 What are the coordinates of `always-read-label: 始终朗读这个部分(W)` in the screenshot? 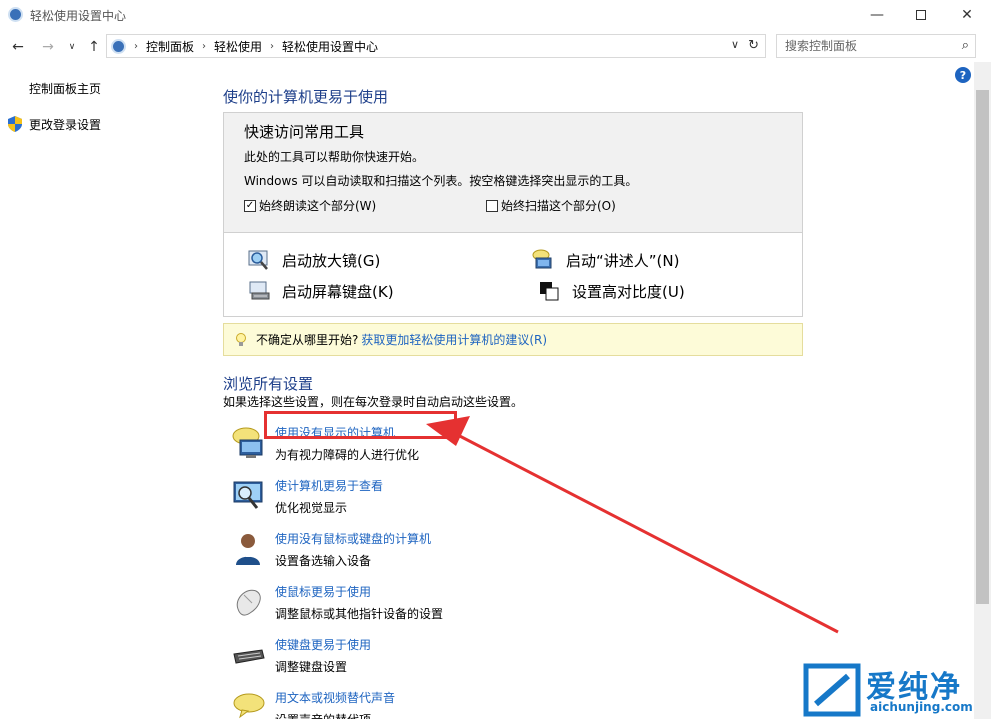 It's located at (318, 206).